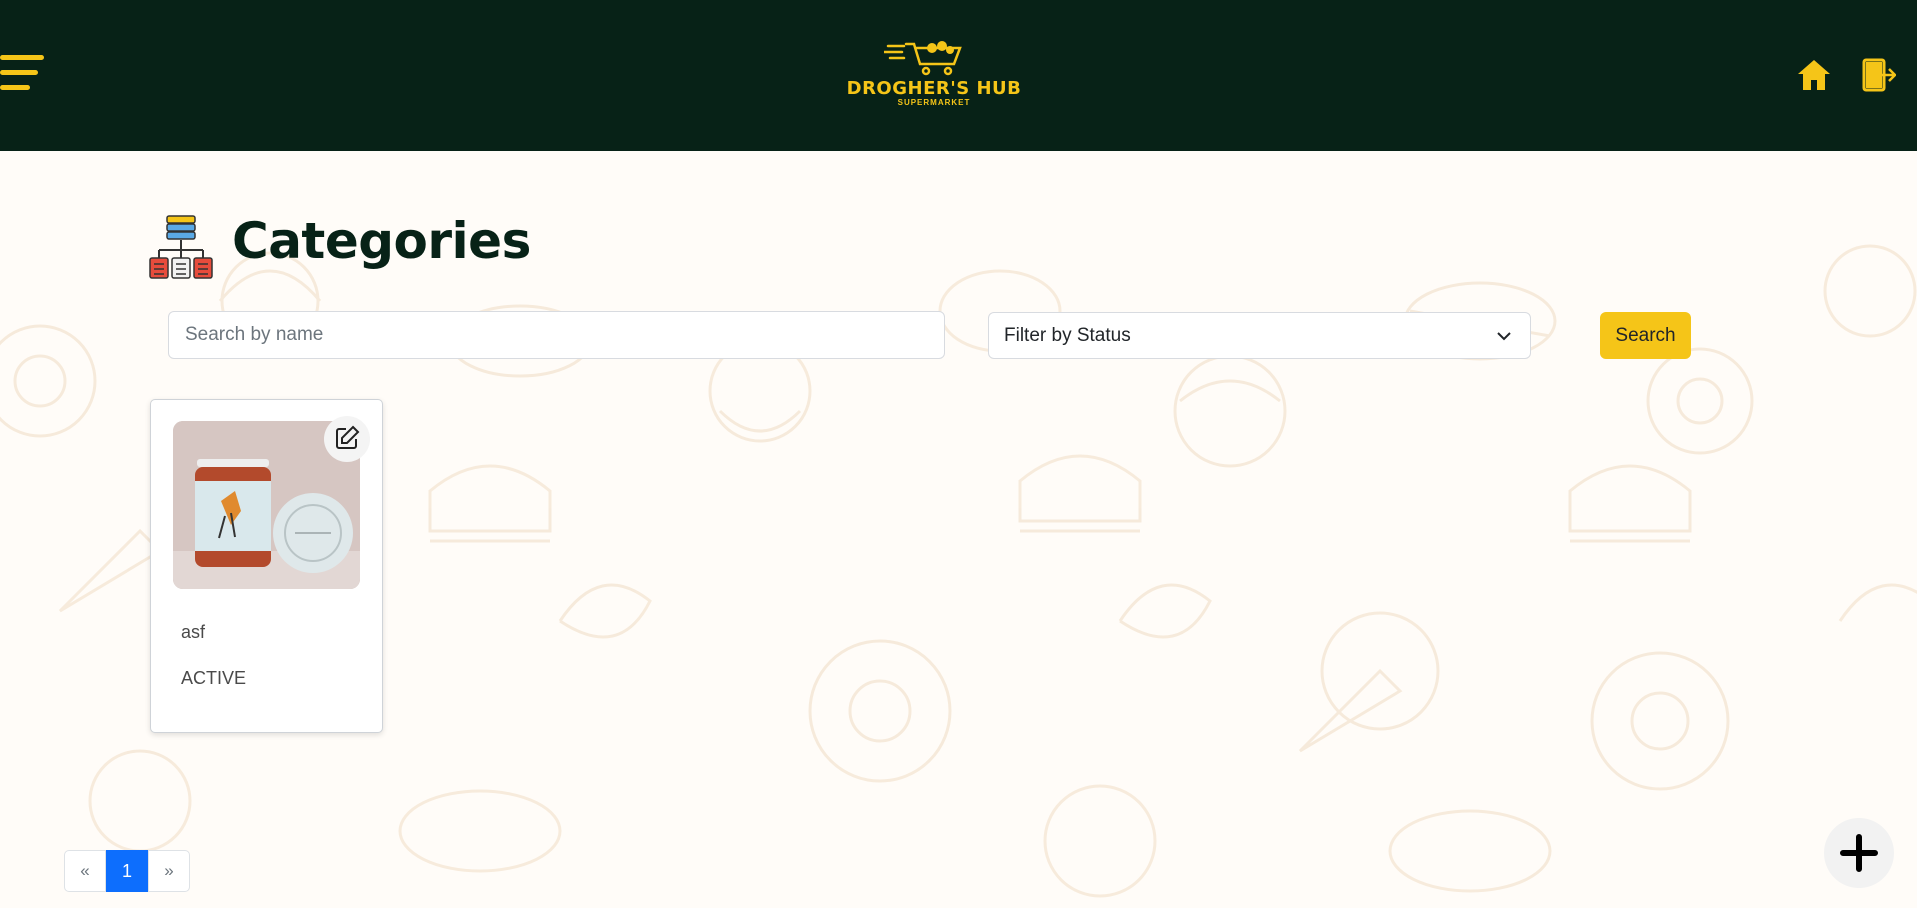 The height and width of the screenshot is (908, 1917). What do you see at coordinates (1814, 75) in the screenshot?
I see `home-icon` at bounding box center [1814, 75].